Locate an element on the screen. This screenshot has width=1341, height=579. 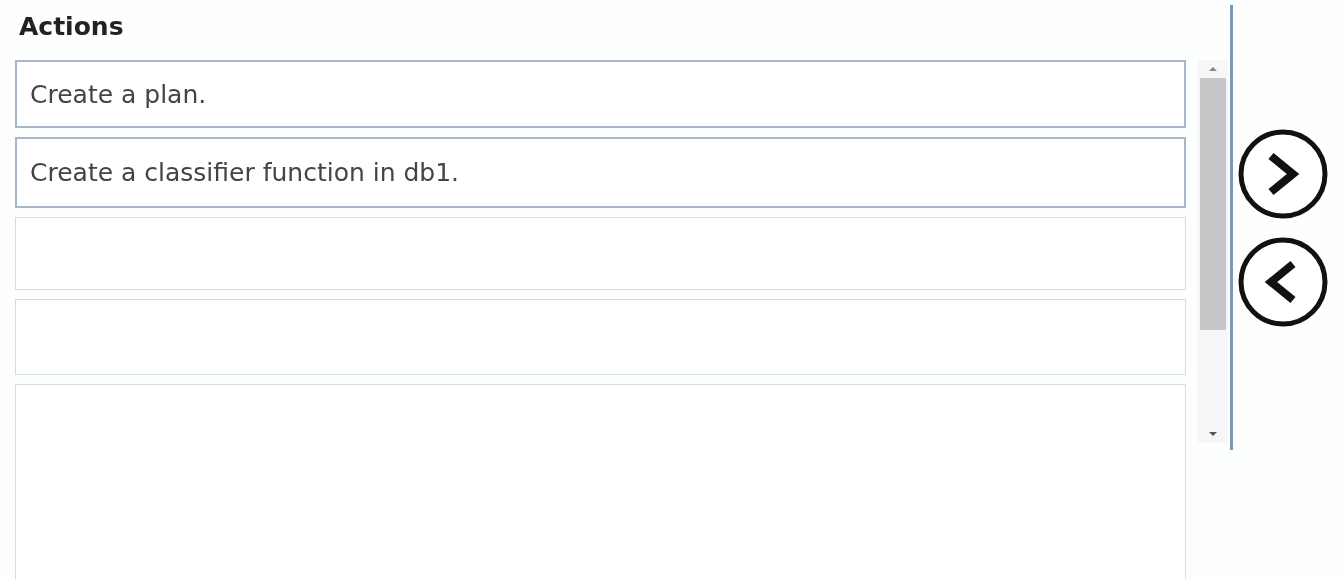
move-right-button is located at coordinates (1283, 174).